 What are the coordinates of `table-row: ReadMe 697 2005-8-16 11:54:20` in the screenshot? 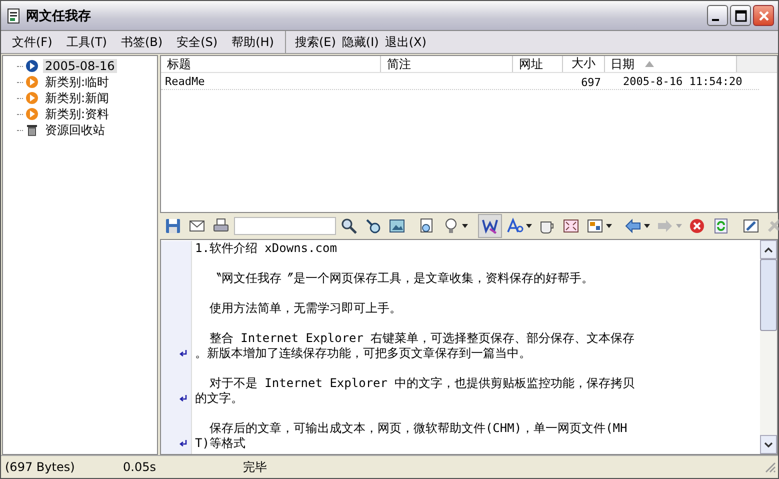 It's located at (460, 81).